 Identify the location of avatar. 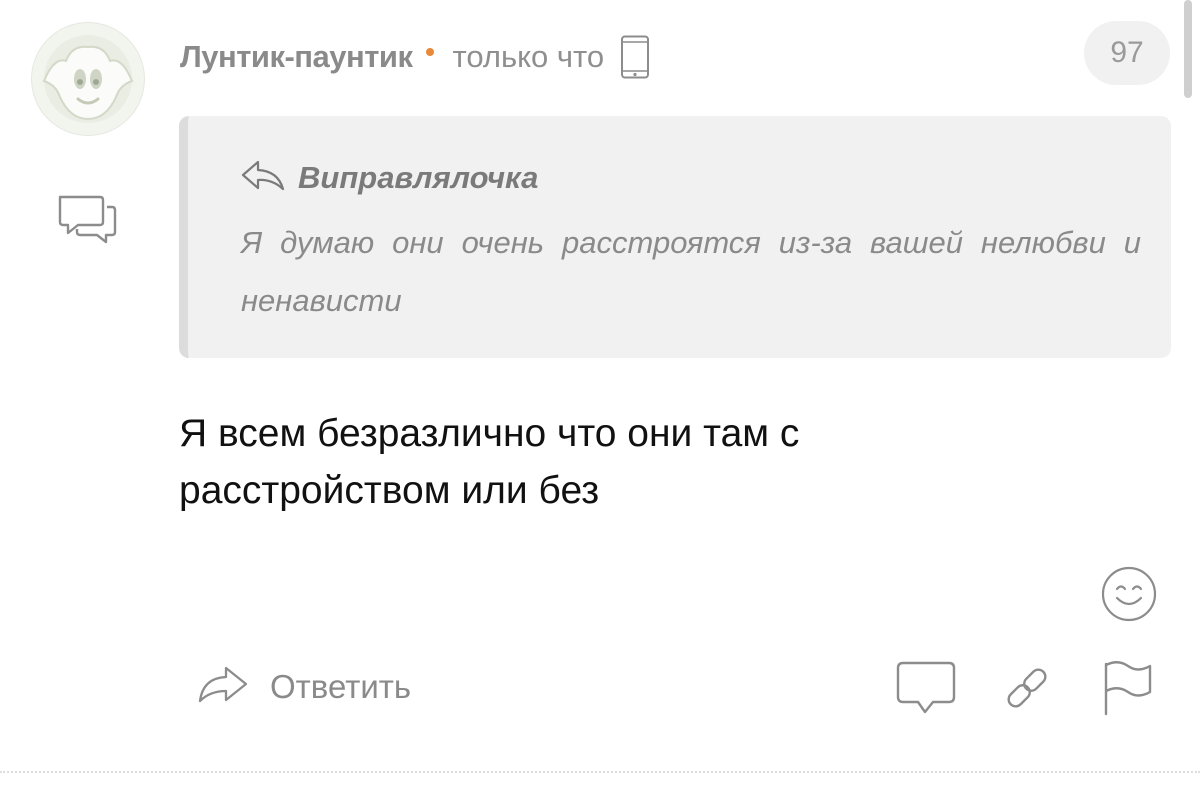
(88, 79).